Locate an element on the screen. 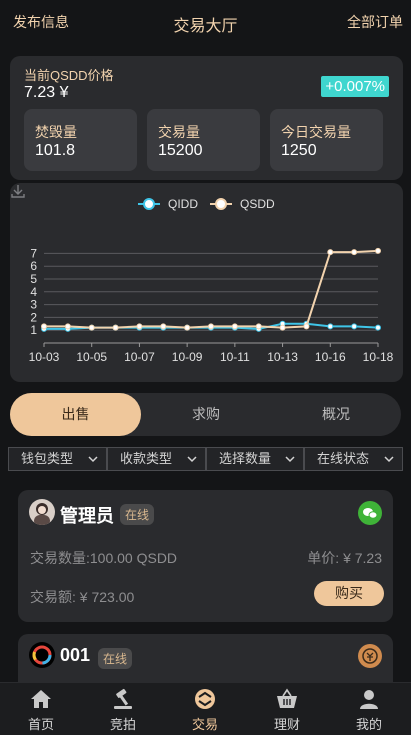 The image size is (411, 735). unit-price: 单价: ¥ 7.23 is located at coordinates (344, 558).